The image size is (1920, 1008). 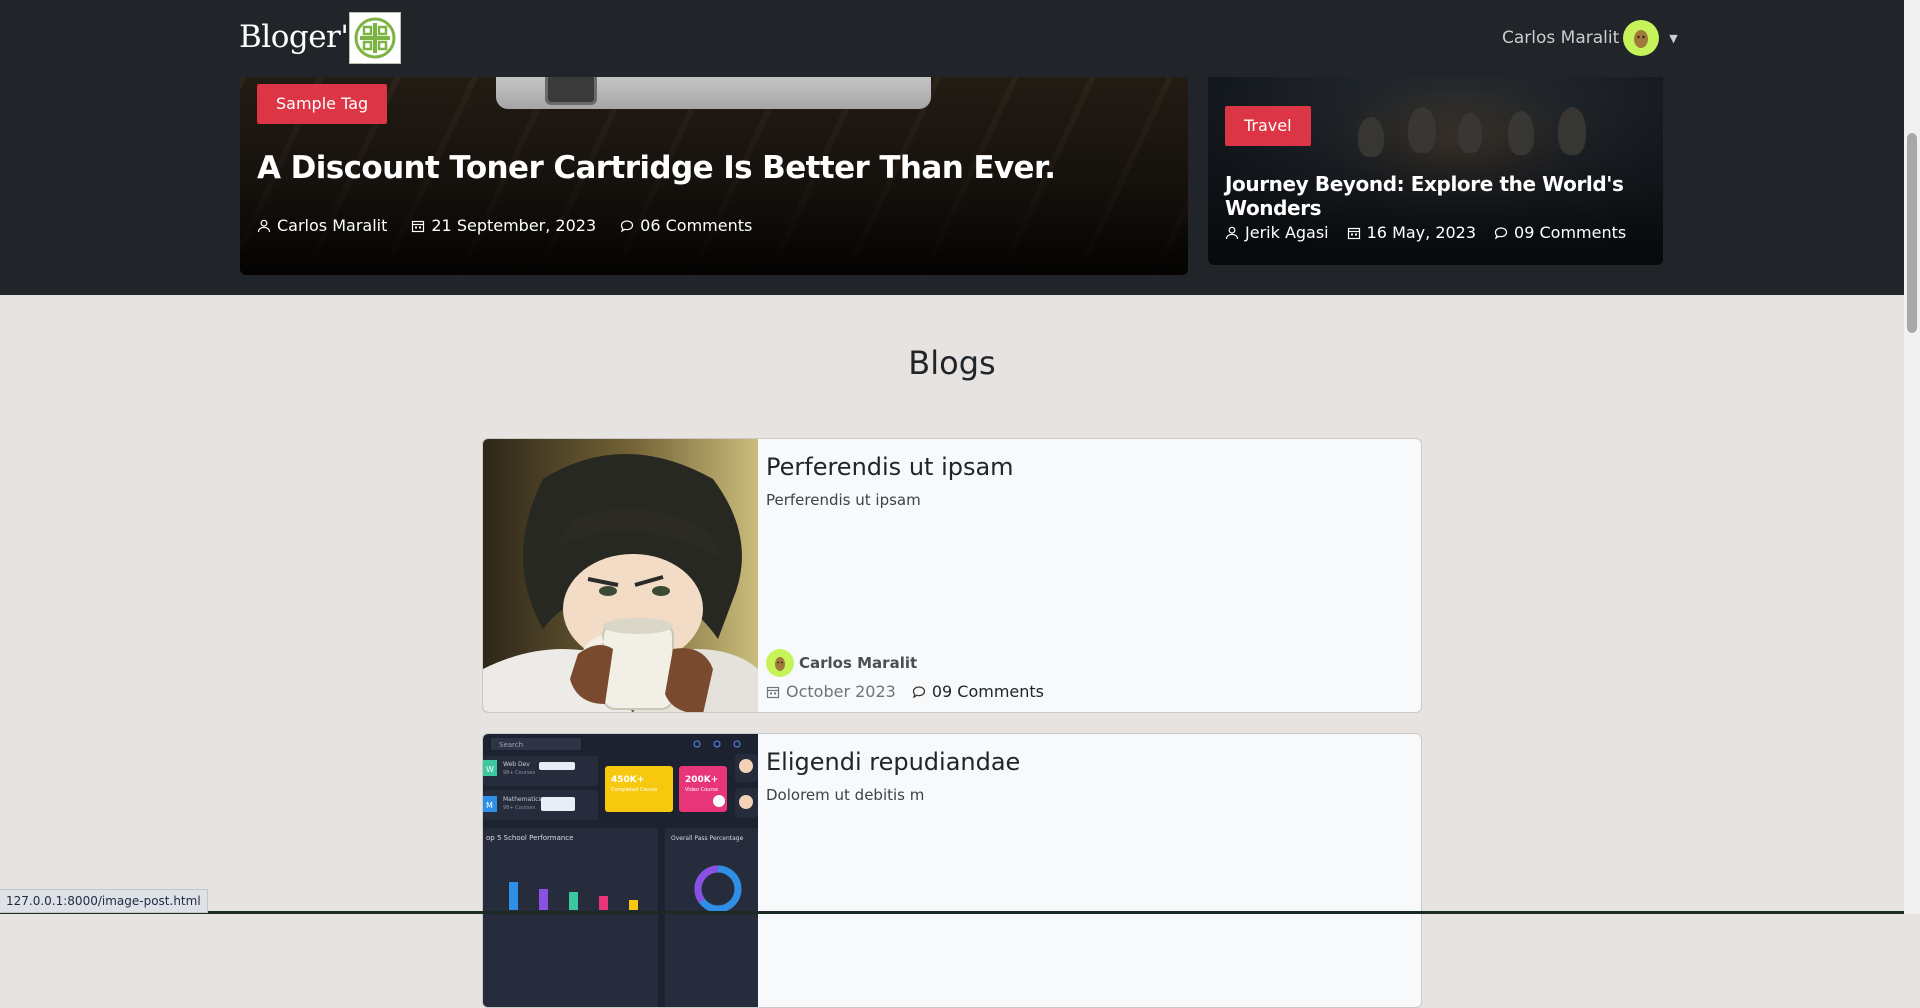 I want to click on meta-author: Carlos Maralit, so click(x=322, y=225).